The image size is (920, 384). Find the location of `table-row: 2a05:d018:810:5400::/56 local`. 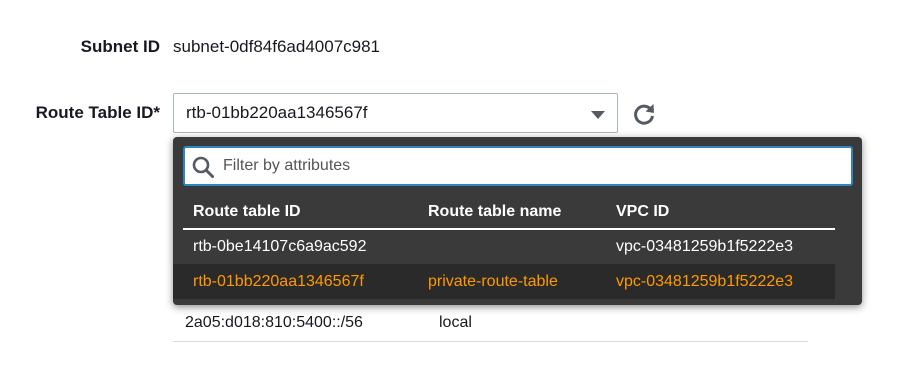

table-row: 2a05:d018:810:5400::/56 local is located at coordinates (490, 323).